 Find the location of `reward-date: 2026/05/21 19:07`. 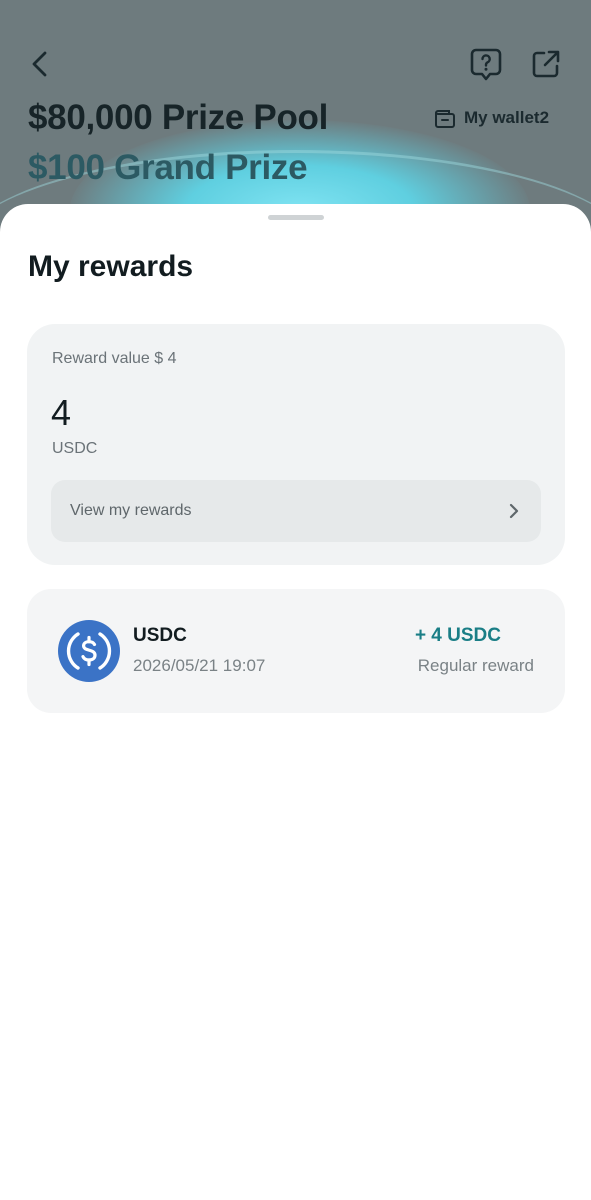

reward-date: 2026/05/21 19:07 is located at coordinates (199, 665).